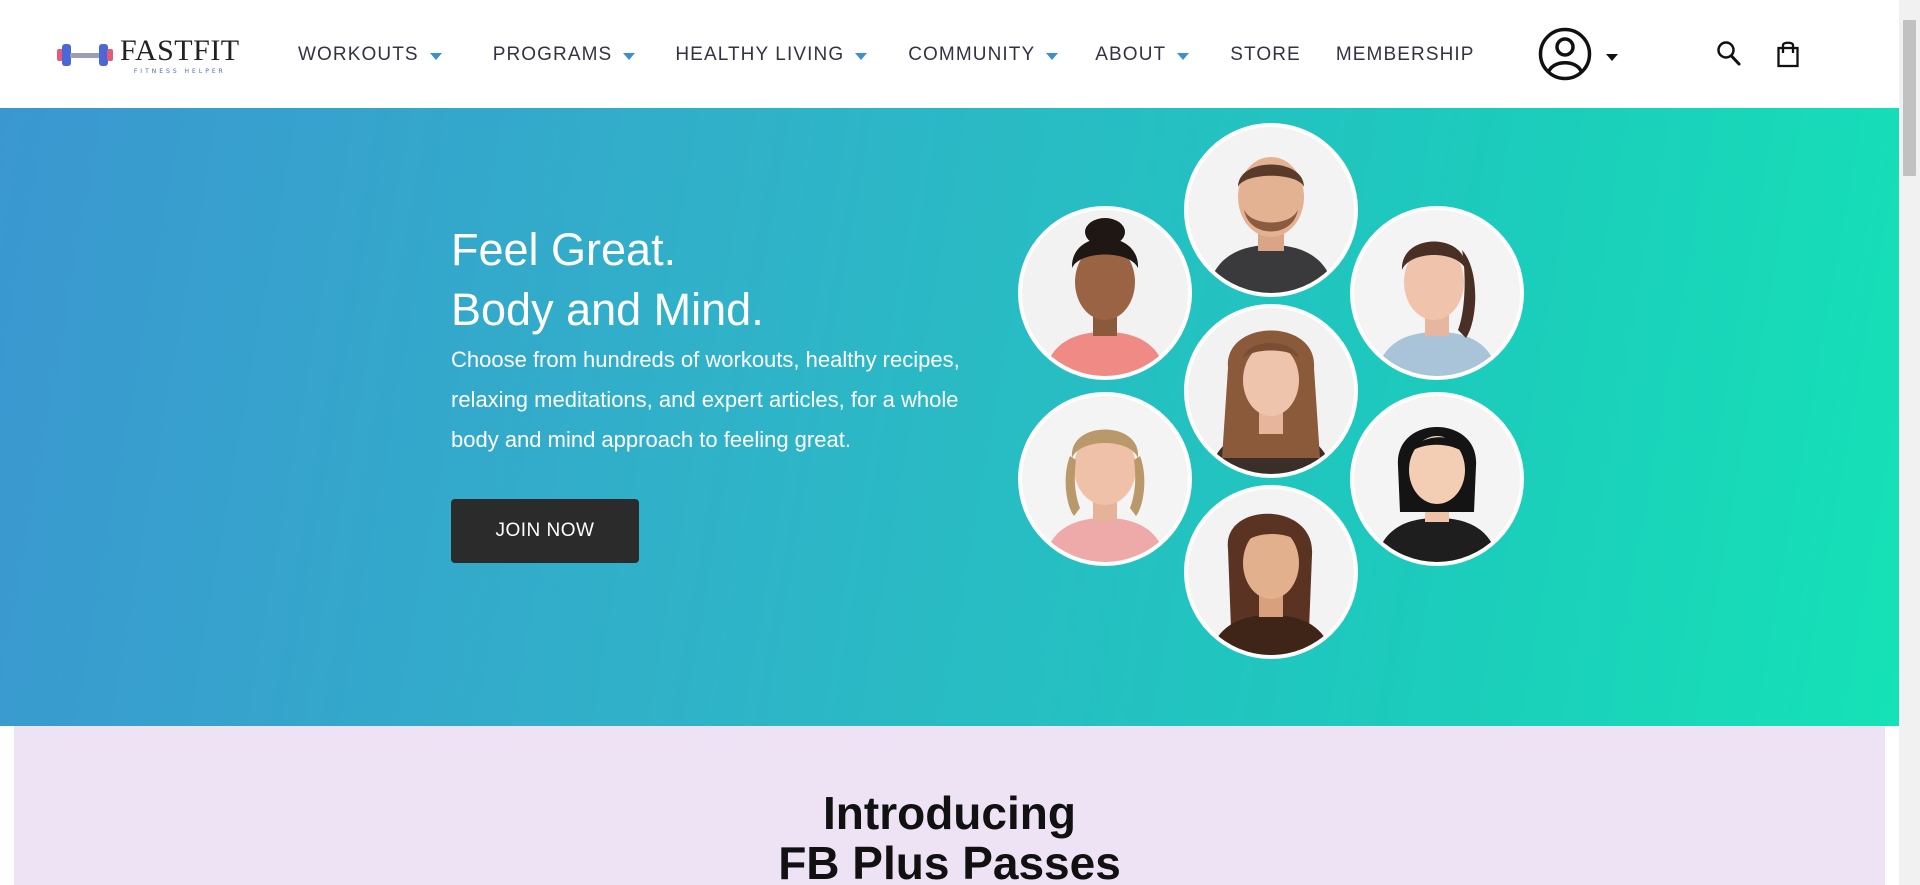  What do you see at coordinates (1265, 55) in the screenshot?
I see `nav-item-store: STORE` at bounding box center [1265, 55].